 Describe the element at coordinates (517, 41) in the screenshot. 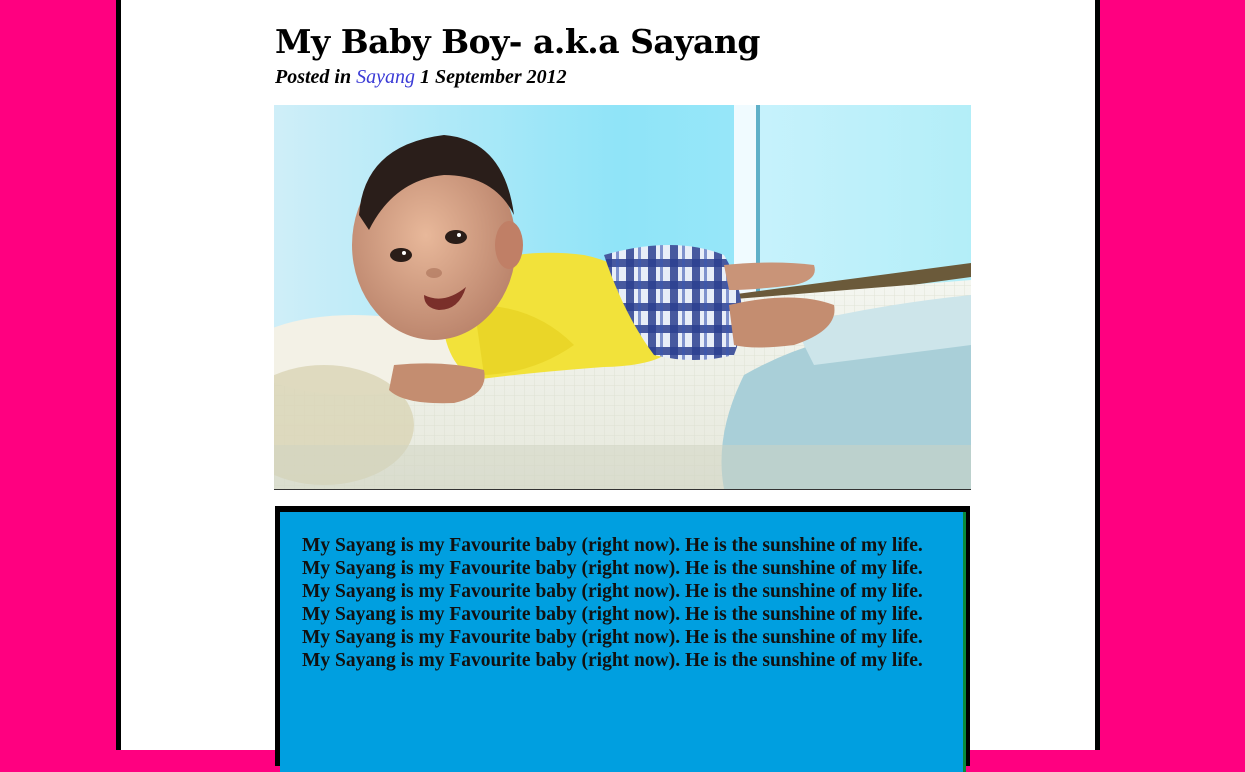

I see `post-title: My Baby Boy- a.k.a Sayang` at that location.